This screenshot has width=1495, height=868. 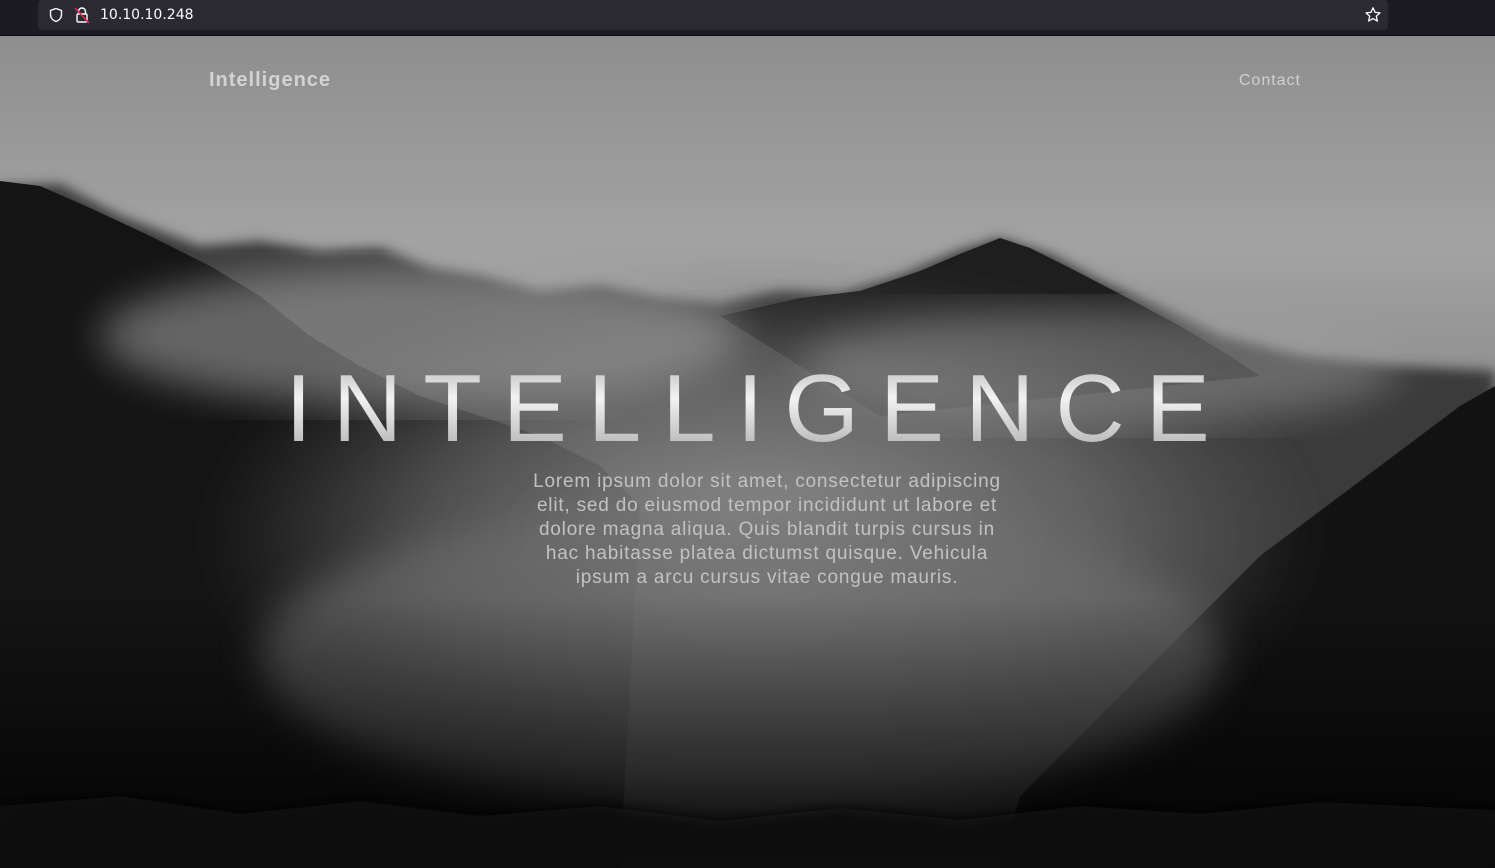 I want to click on browser-toolbar: 10.10.10.248, so click(x=747, y=18).